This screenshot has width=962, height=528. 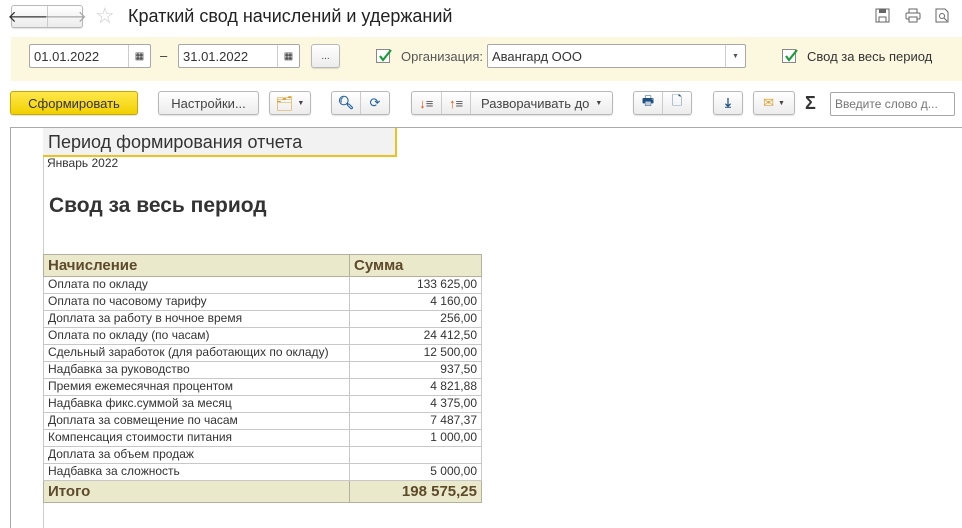 I want to click on generate-label: Сформировать, so click(x=74, y=103).